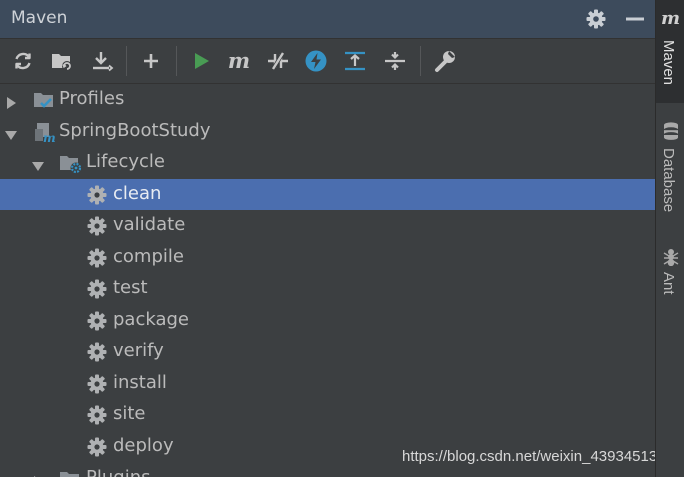  What do you see at coordinates (102, 61) in the screenshot?
I see `download-icon` at bounding box center [102, 61].